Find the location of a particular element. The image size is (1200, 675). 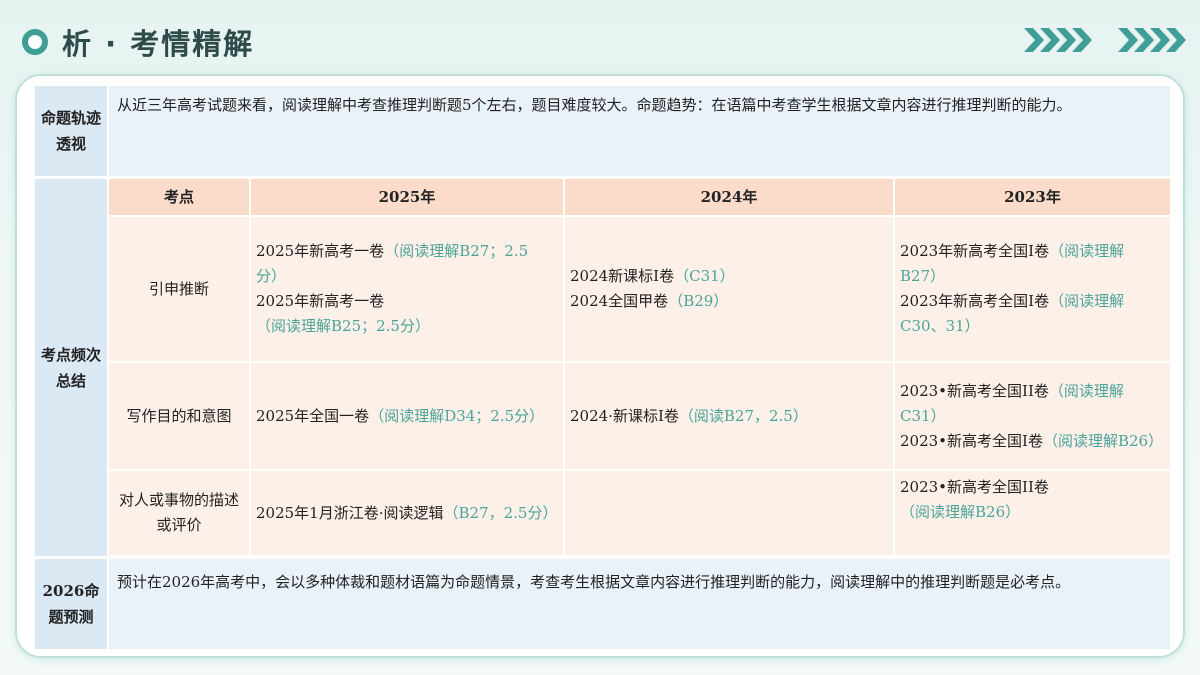

point-cell: 对人或事物的描述或评价 is located at coordinates (179, 513).